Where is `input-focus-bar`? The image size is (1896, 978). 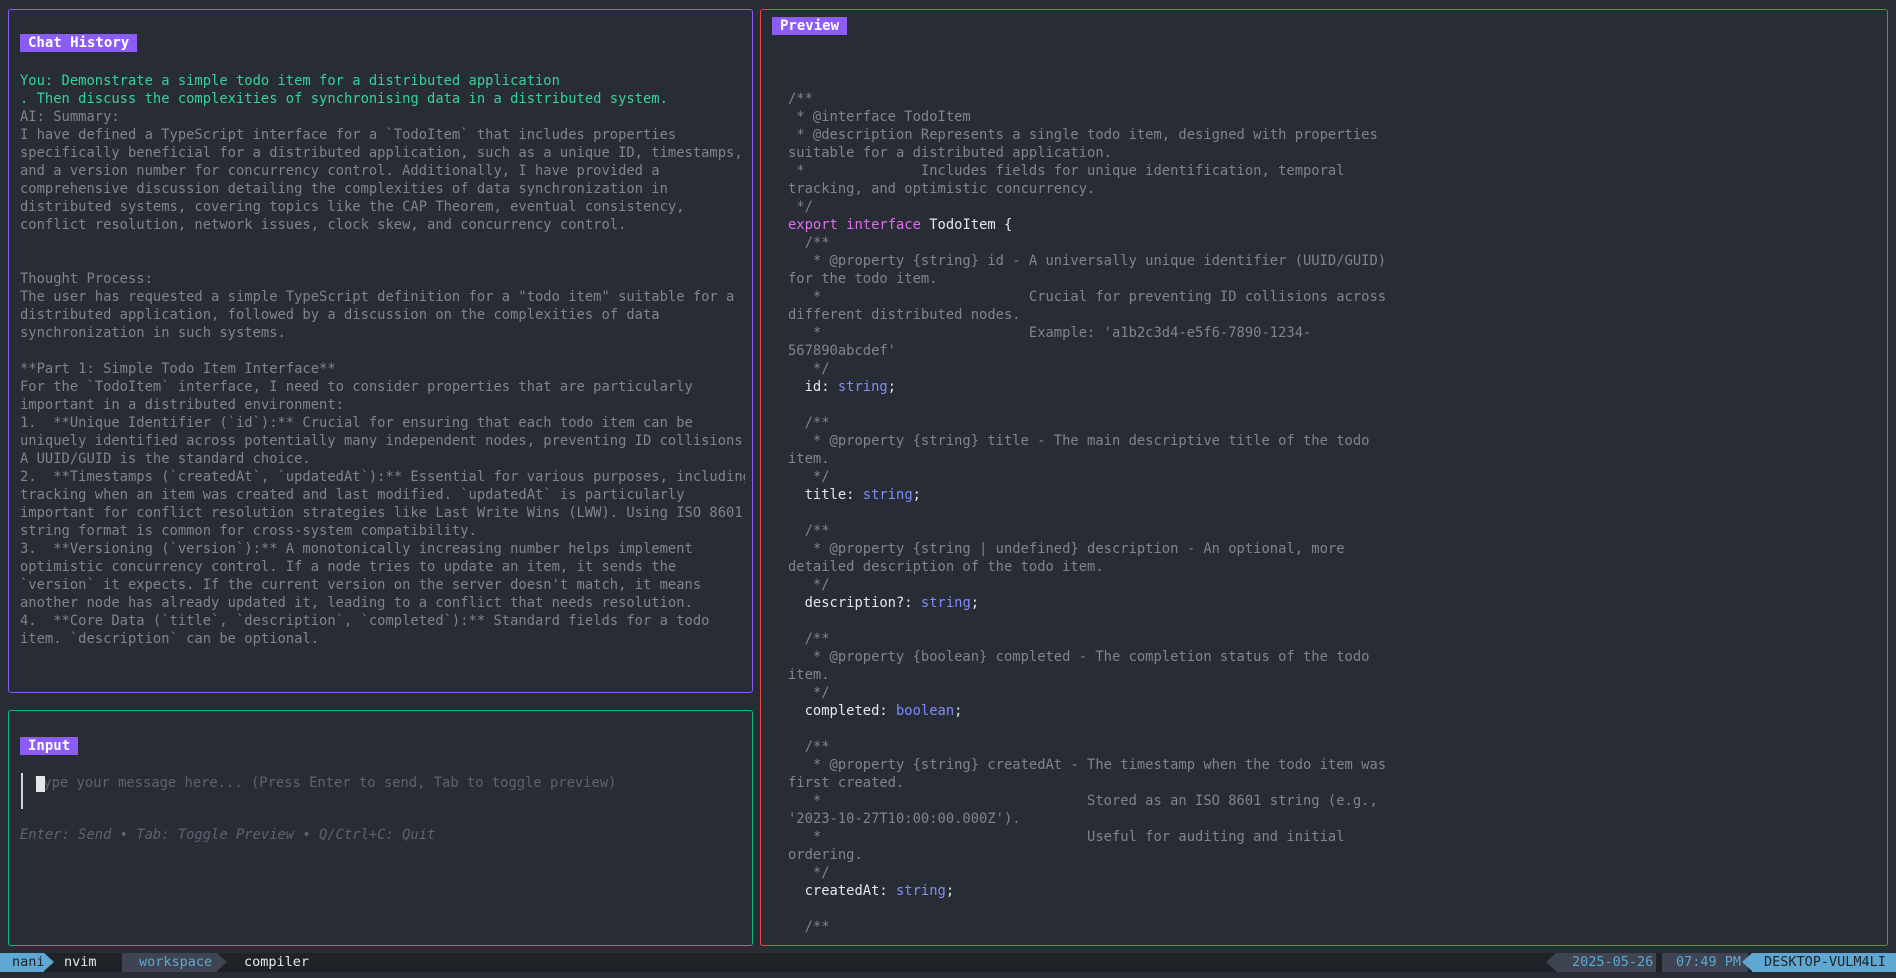
input-focus-bar is located at coordinates (22, 791).